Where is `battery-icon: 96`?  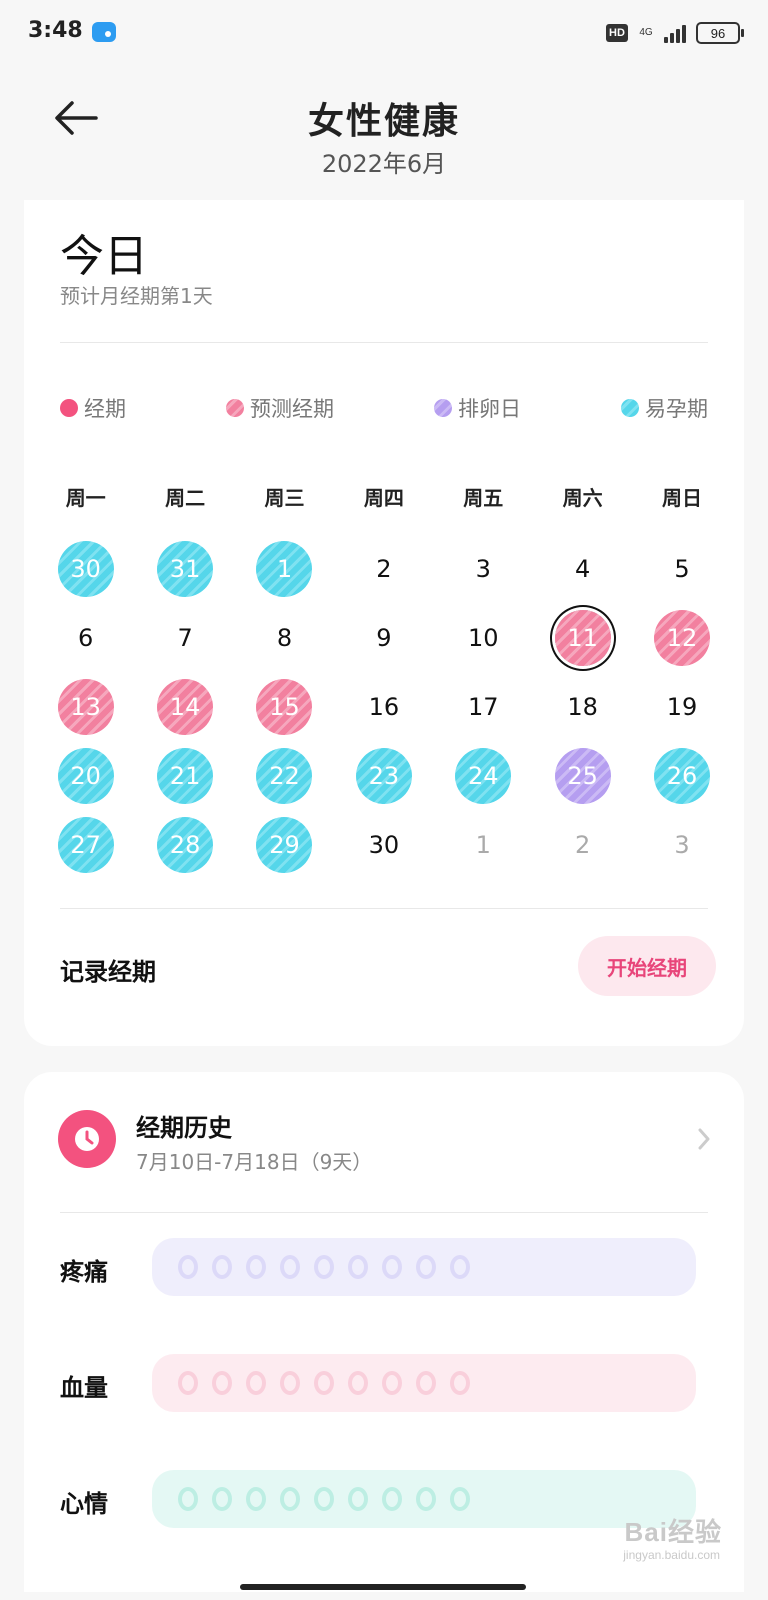 battery-icon: 96 is located at coordinates (720, 33).